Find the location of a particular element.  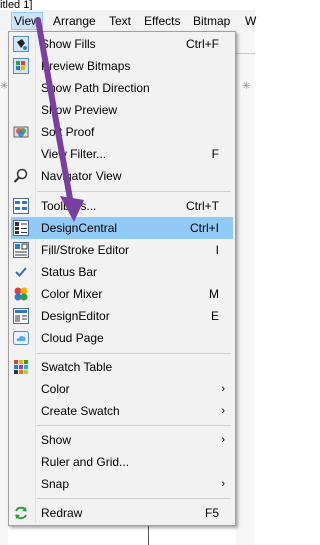

menu-item-color: Color › is located at coordinates (122, 389).